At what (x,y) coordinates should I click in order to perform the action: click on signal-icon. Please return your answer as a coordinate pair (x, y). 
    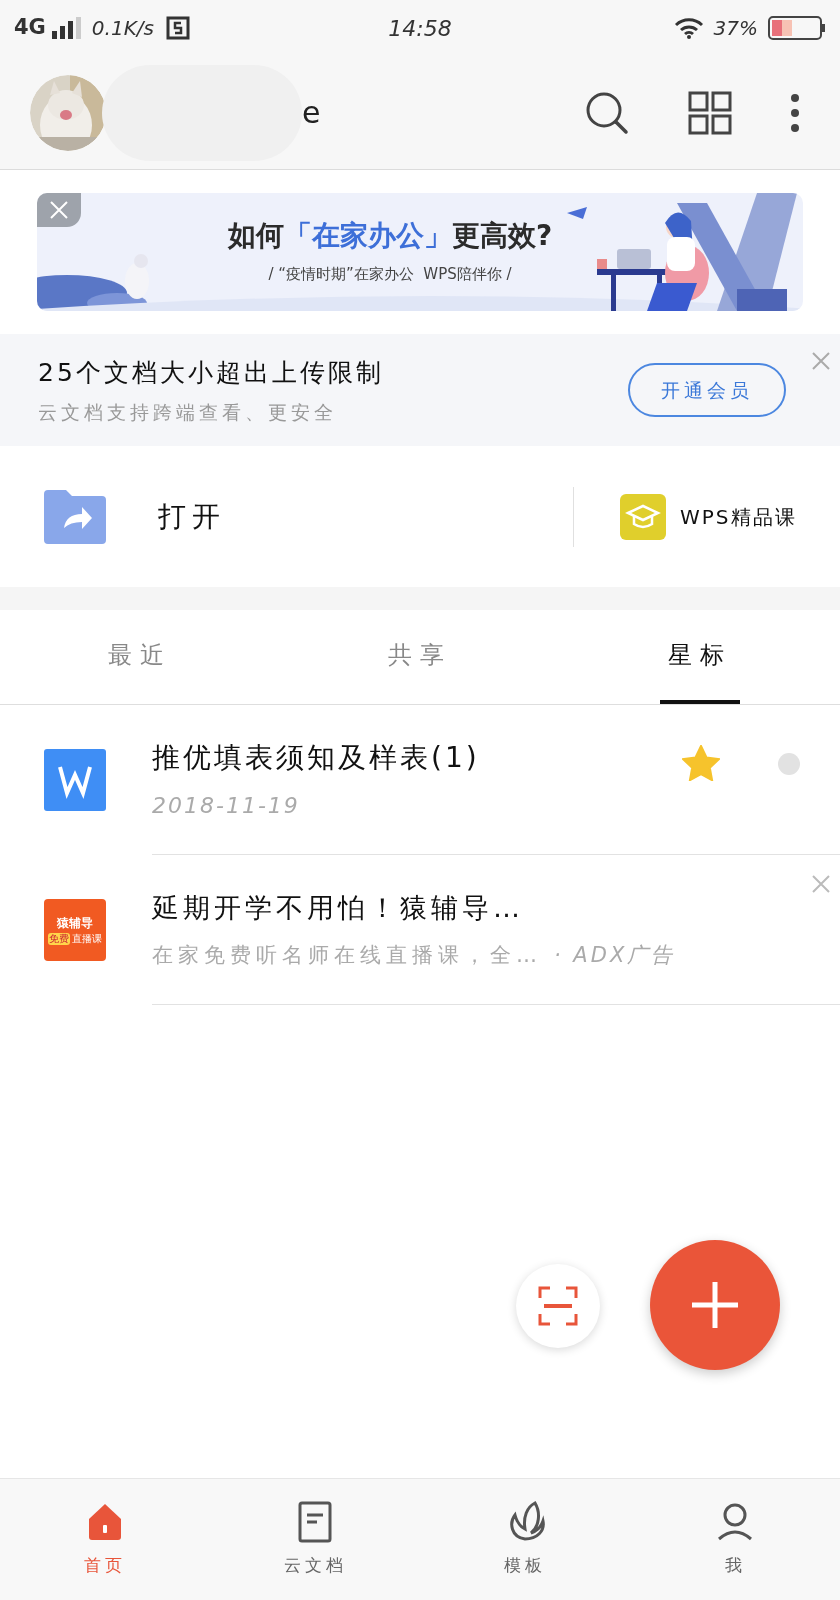
    Looking at the image, I should click on (66, 28).